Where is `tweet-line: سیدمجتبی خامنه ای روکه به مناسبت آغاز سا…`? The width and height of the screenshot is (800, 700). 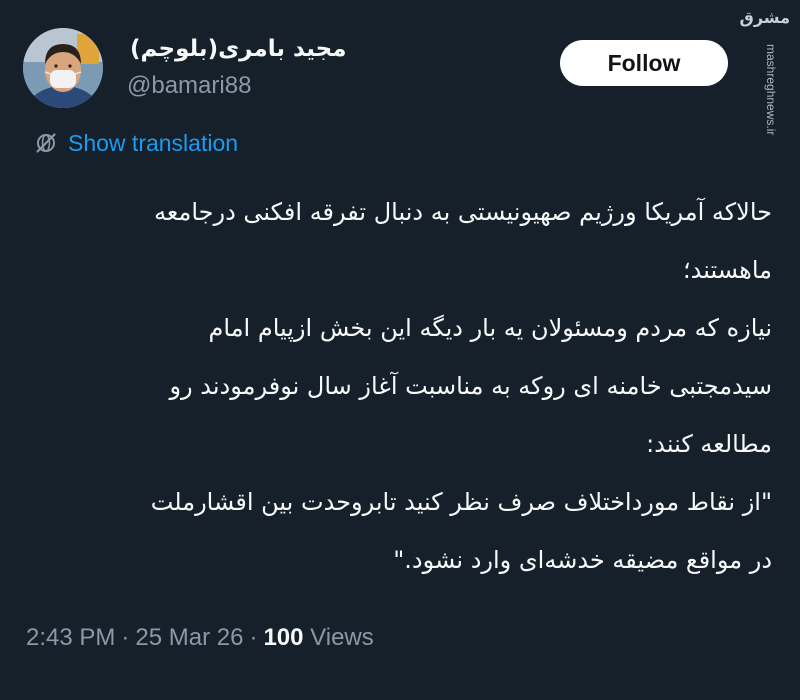 tweet-line: سیدمجتبی خامنه ای روکه به مناسبت آغاز سا… is located at coordinates (470, 386).